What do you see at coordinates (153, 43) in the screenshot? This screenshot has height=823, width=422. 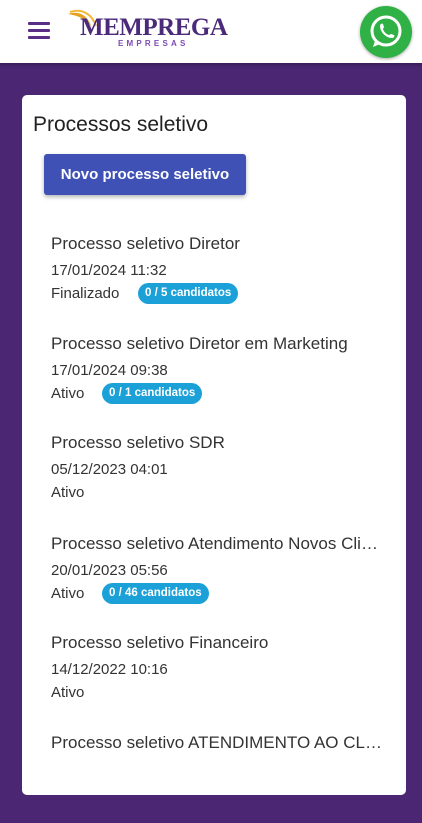 I see `logo-subtext: EMPRESAS` at bounding box center [153, 43].